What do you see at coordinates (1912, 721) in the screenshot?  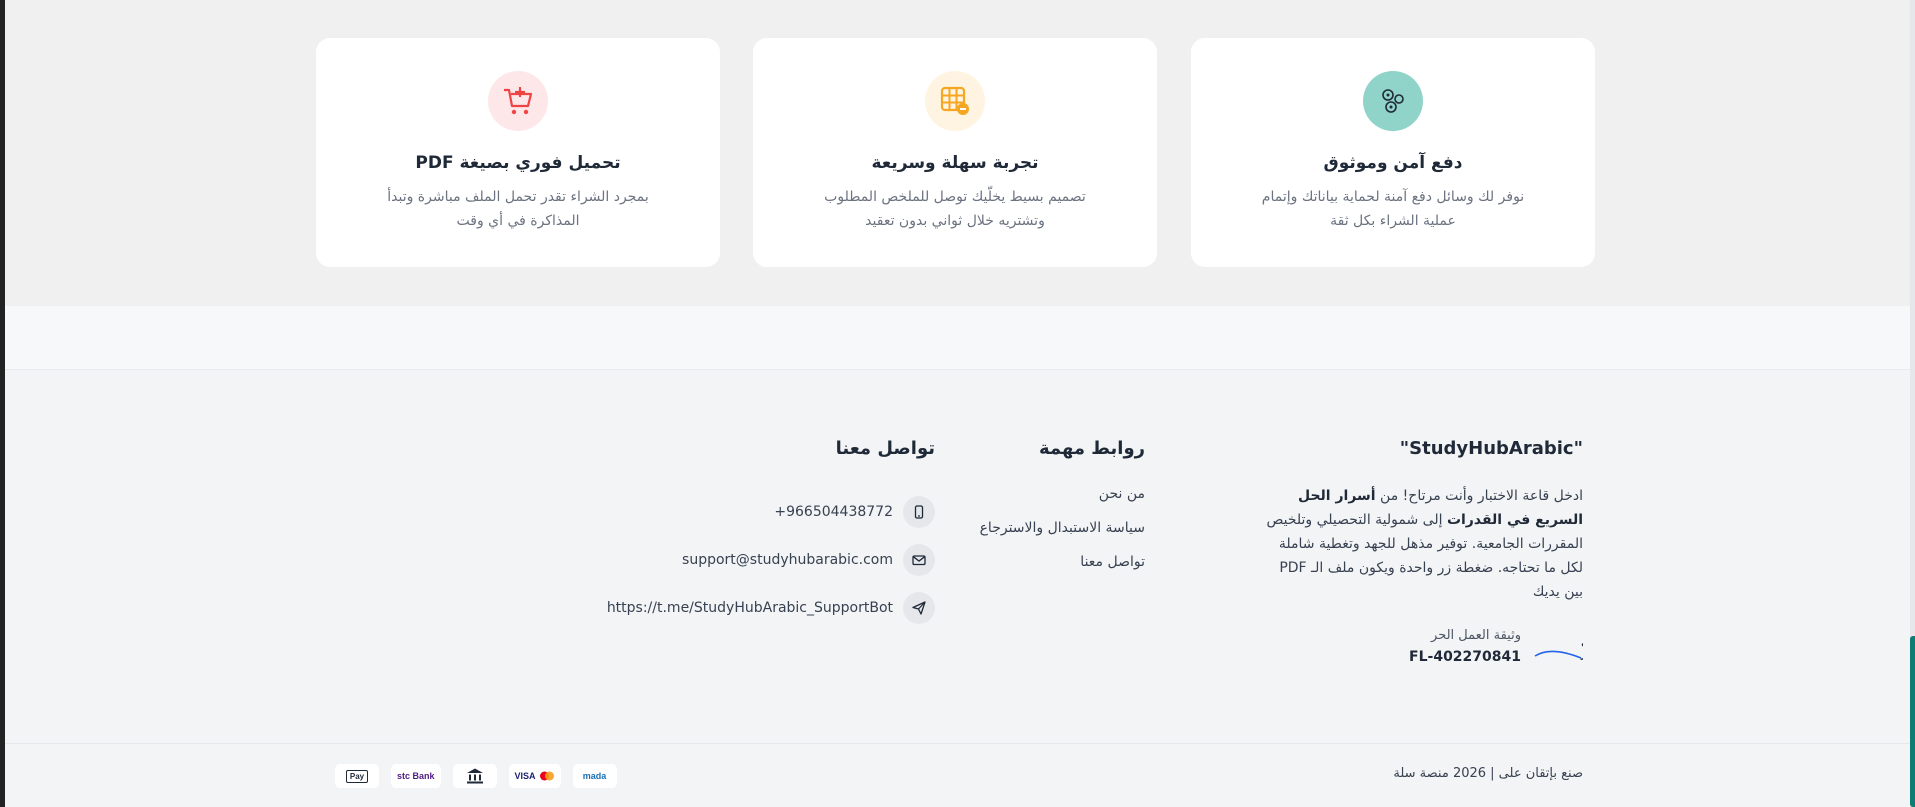 I see `scrollbar-thumb` at bounding box center [1912, 721].